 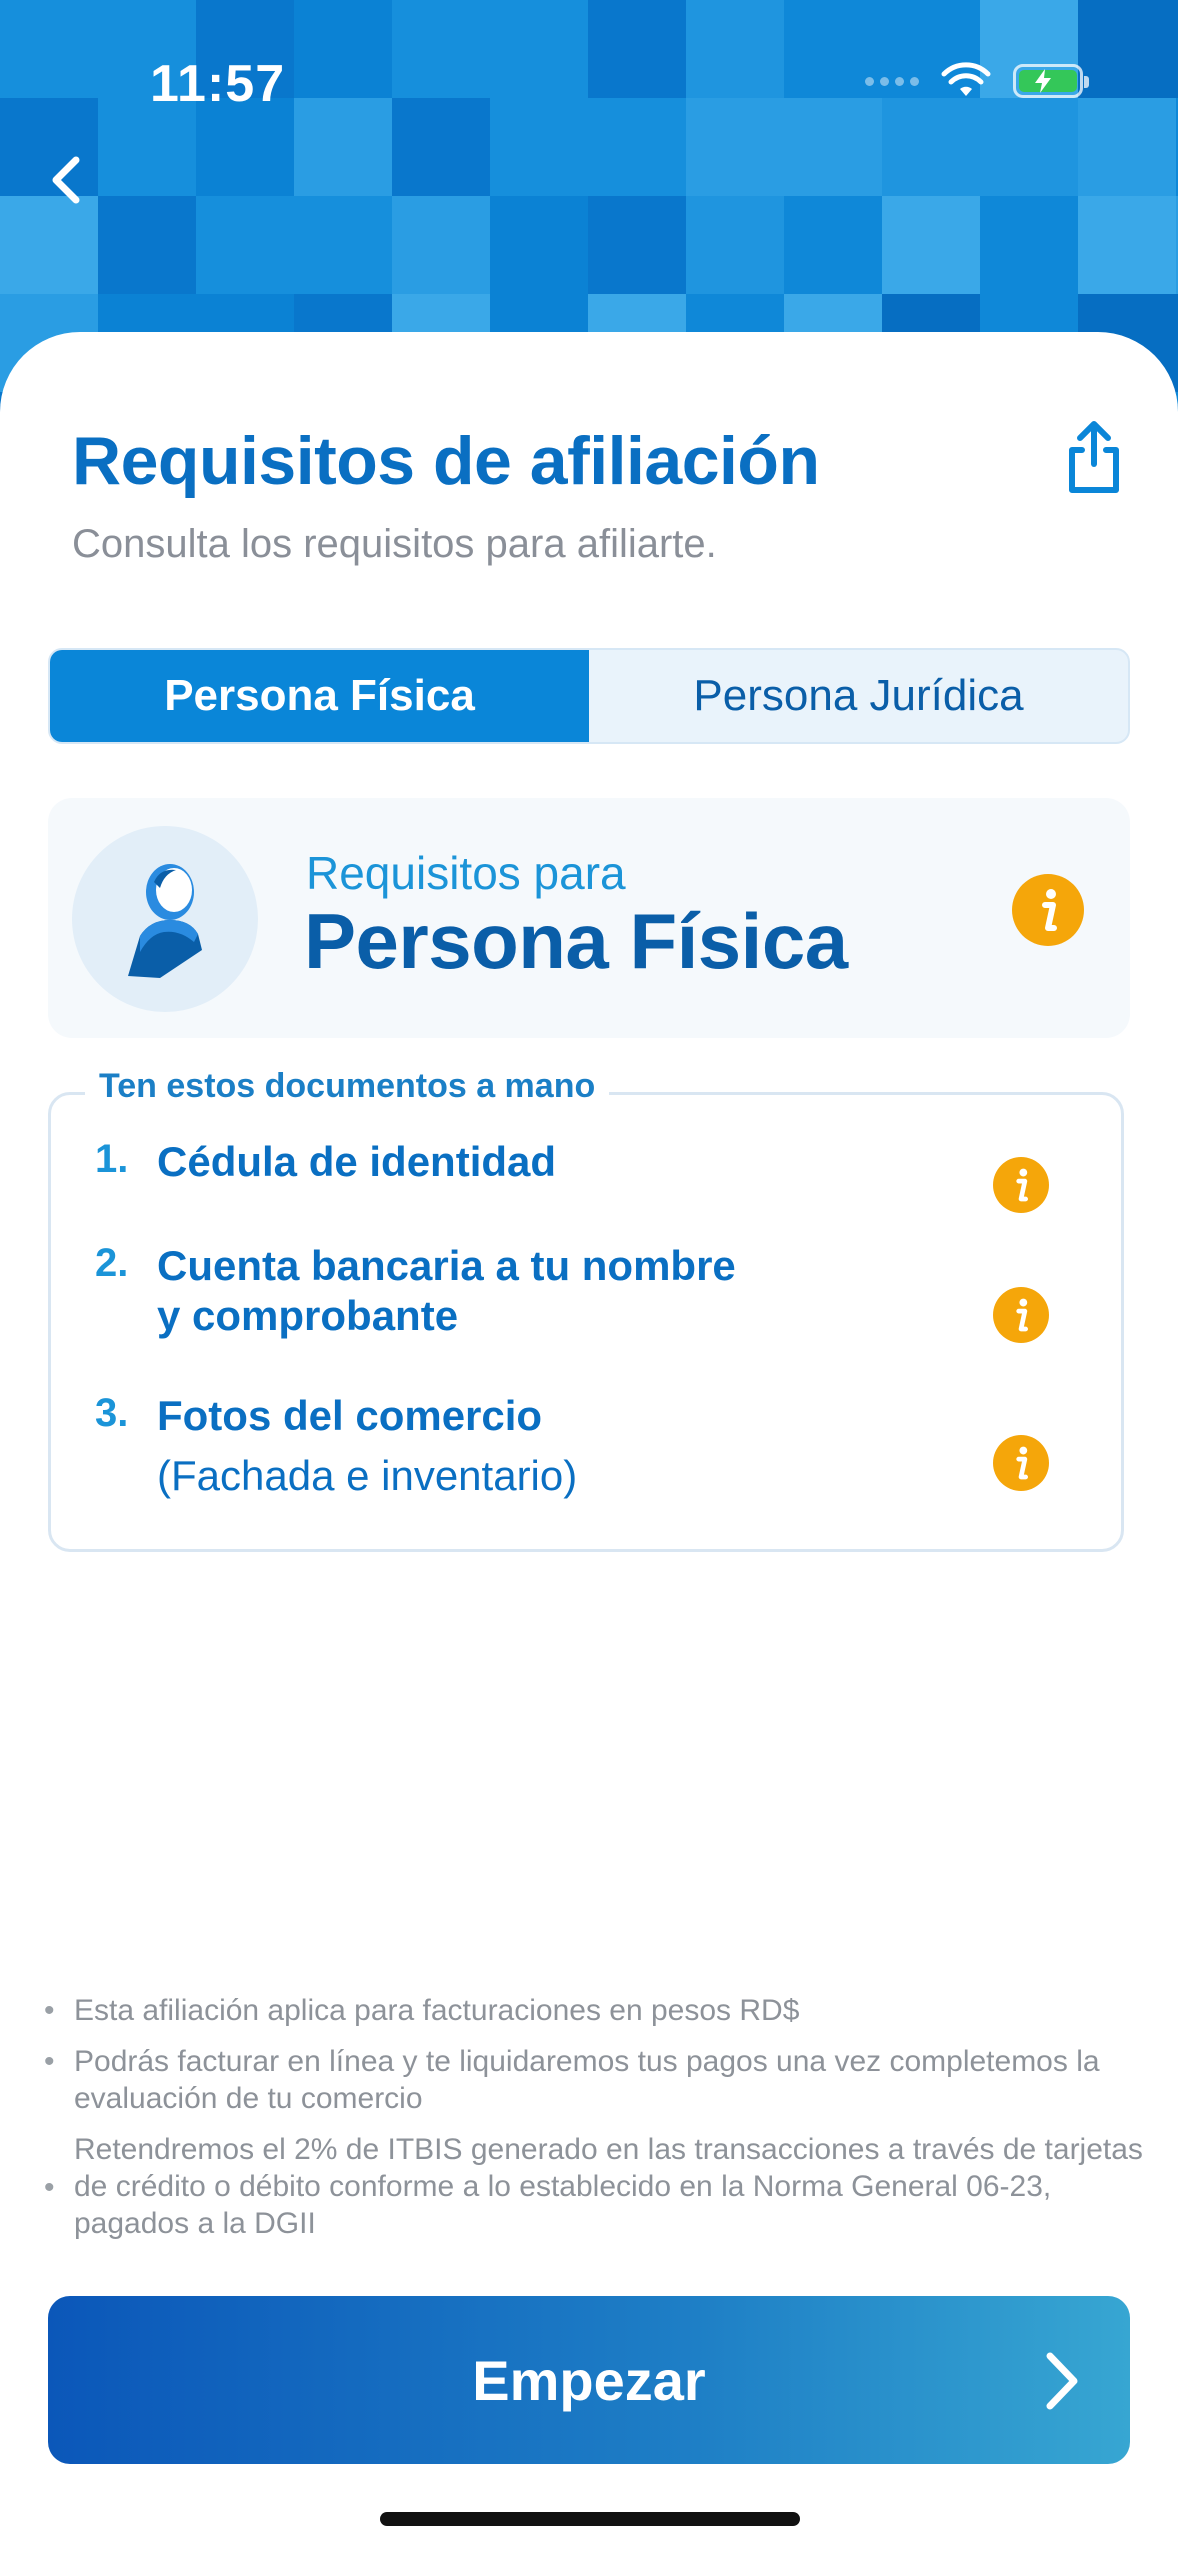 I want to click on start-button: Empezar, so click(x=589, y=2380).